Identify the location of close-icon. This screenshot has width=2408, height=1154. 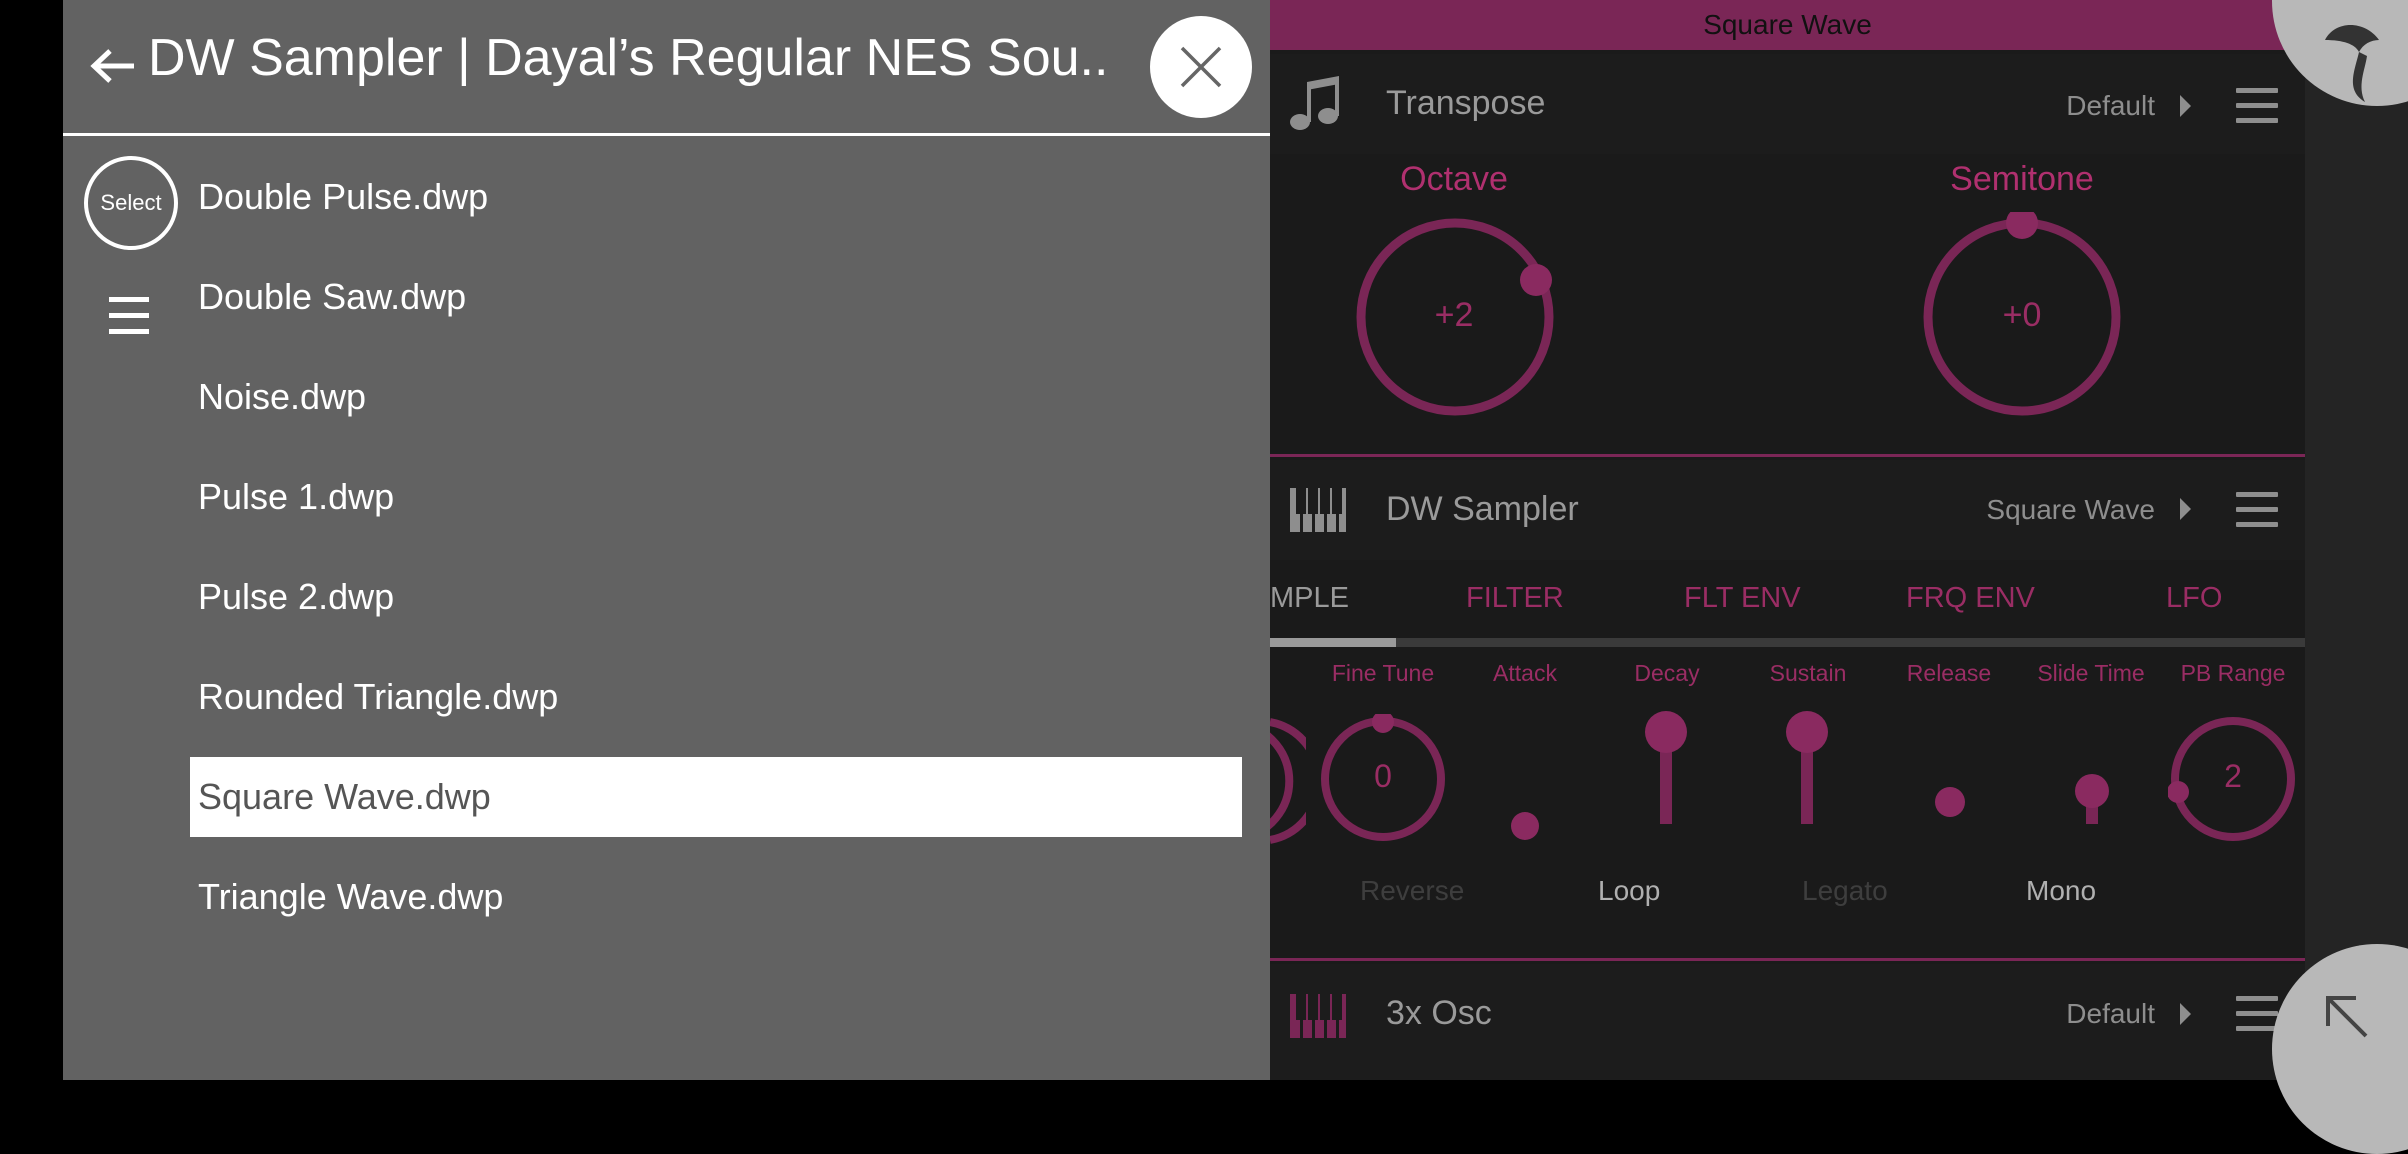
(1201, 67).